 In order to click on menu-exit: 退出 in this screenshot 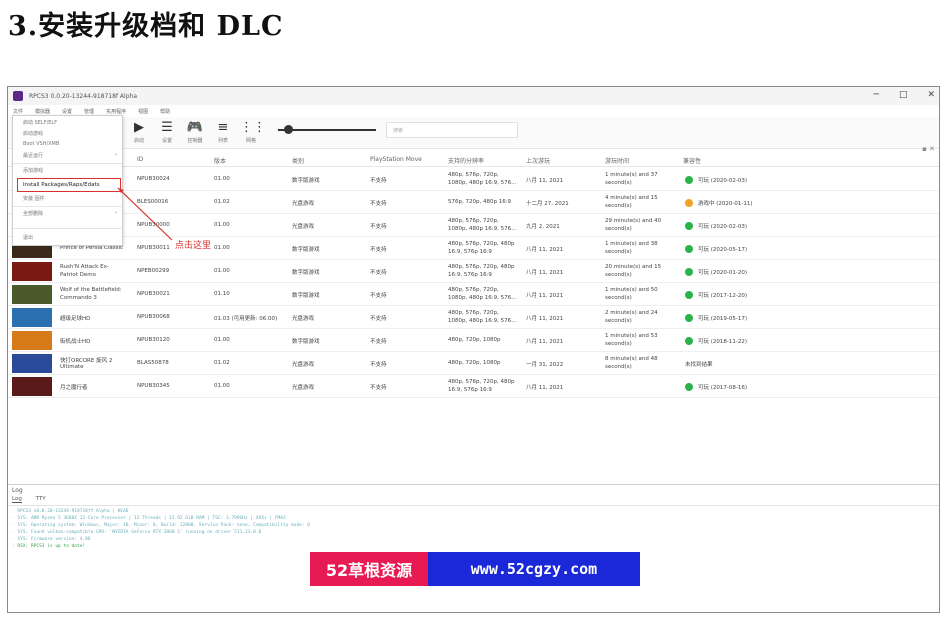, I will do `click(28, 237)`.